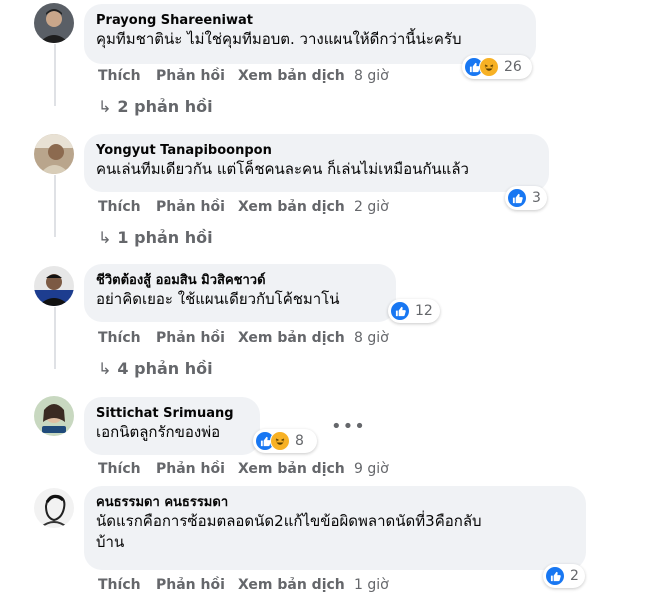 The image size is (657, 600). I want to click on comment-author: Prayong Shareeniwat, so click(310, 20).